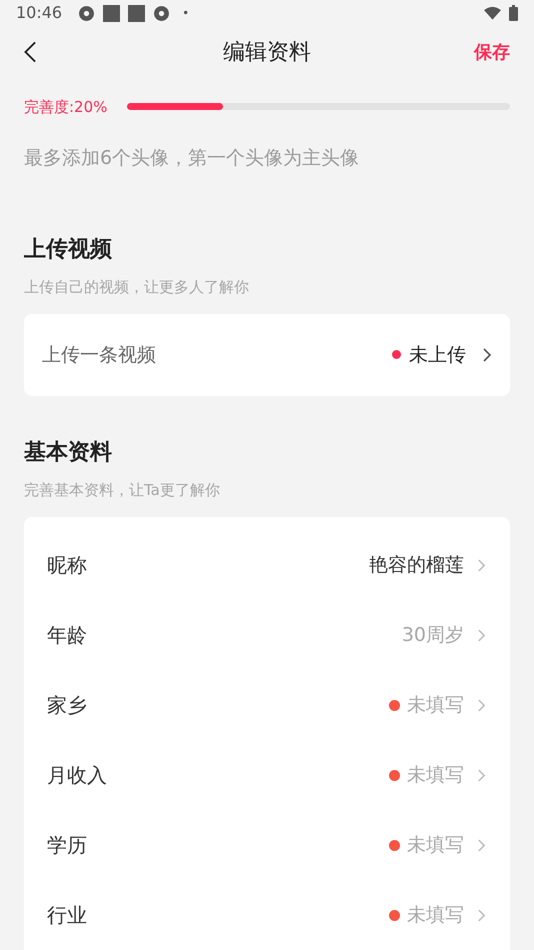 This screenshot has height=950, width=534. I want to click on row-value: 未上传, so click(437, 355).